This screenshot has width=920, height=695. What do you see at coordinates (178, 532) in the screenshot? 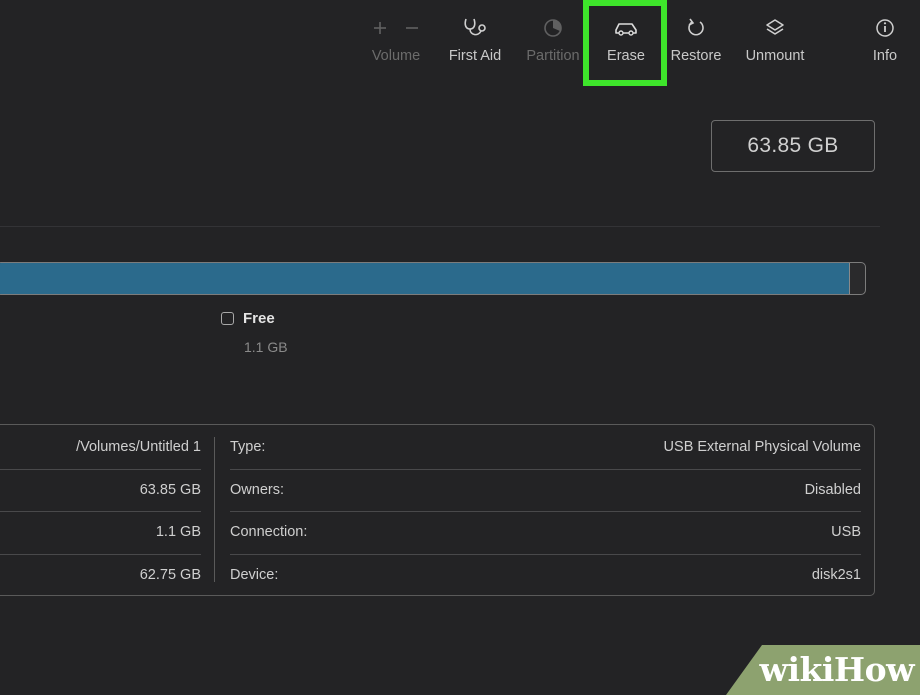
I see `available-value: 1.1 GB` at bounding box center [178, 532].